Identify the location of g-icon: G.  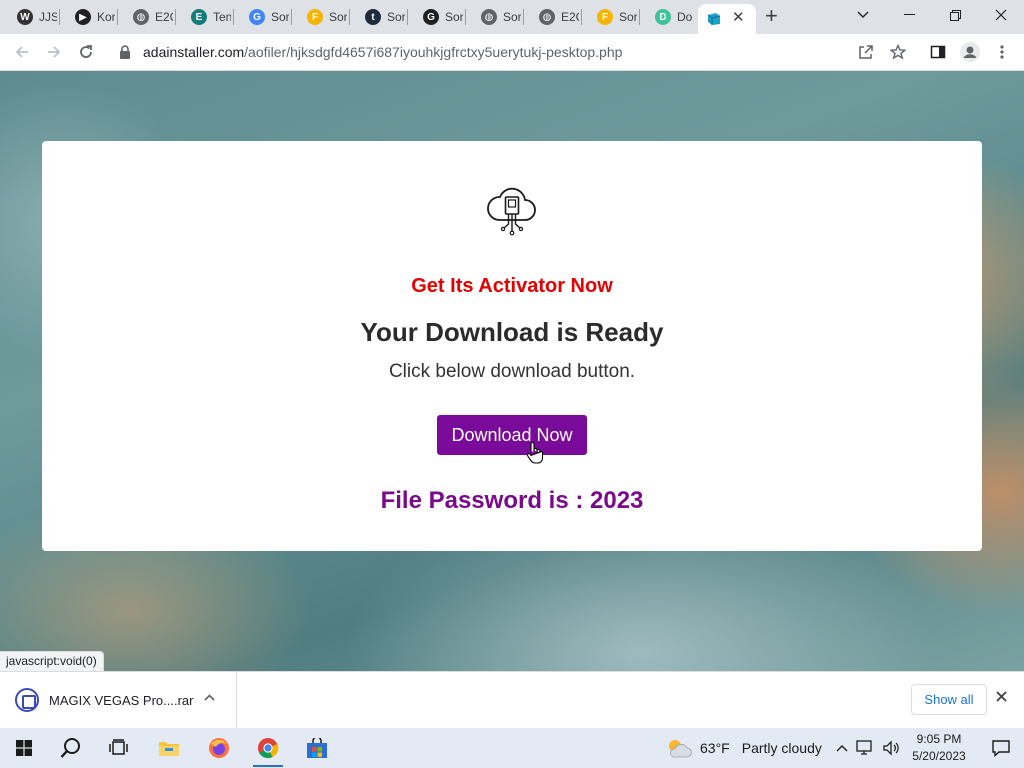
(431, 17).